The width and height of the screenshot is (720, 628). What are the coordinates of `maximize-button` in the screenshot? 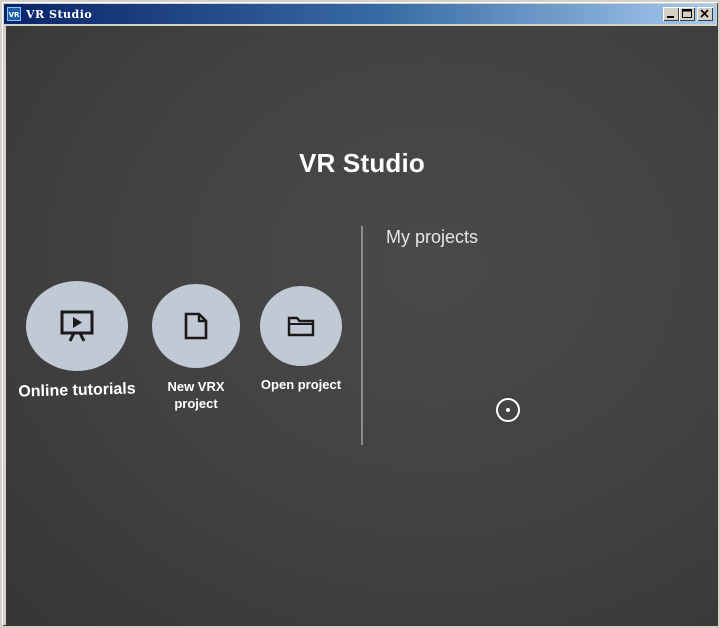 It's located at (687, 14).